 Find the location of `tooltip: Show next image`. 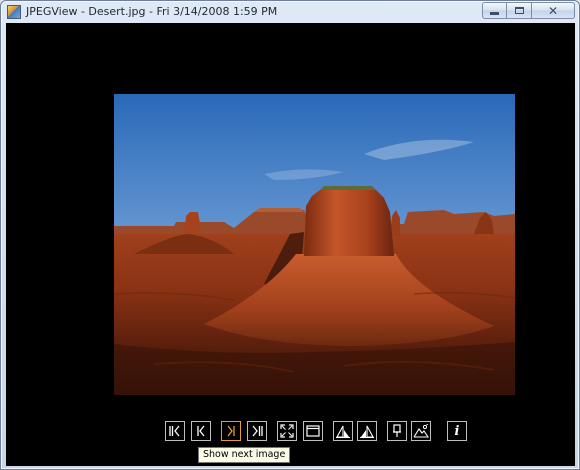

tooltip: Show next image is located at coordinates (244, 455).